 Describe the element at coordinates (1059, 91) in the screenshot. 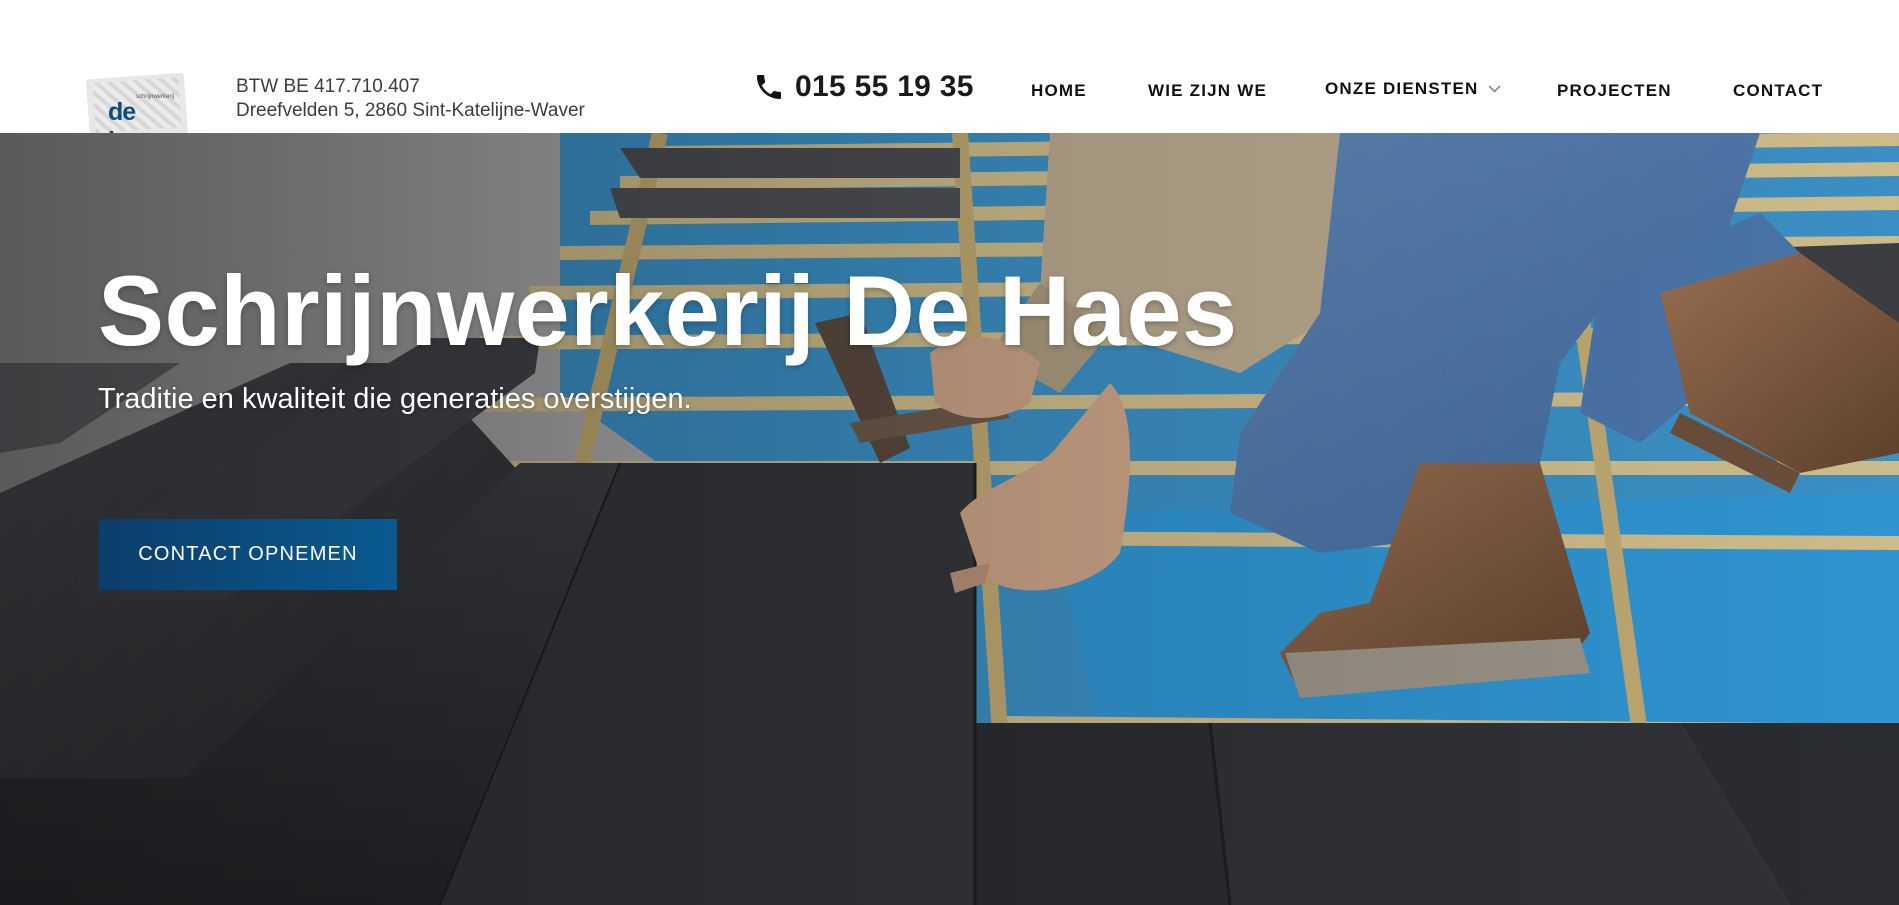

I see `nav-item-home: HOME` at that location.